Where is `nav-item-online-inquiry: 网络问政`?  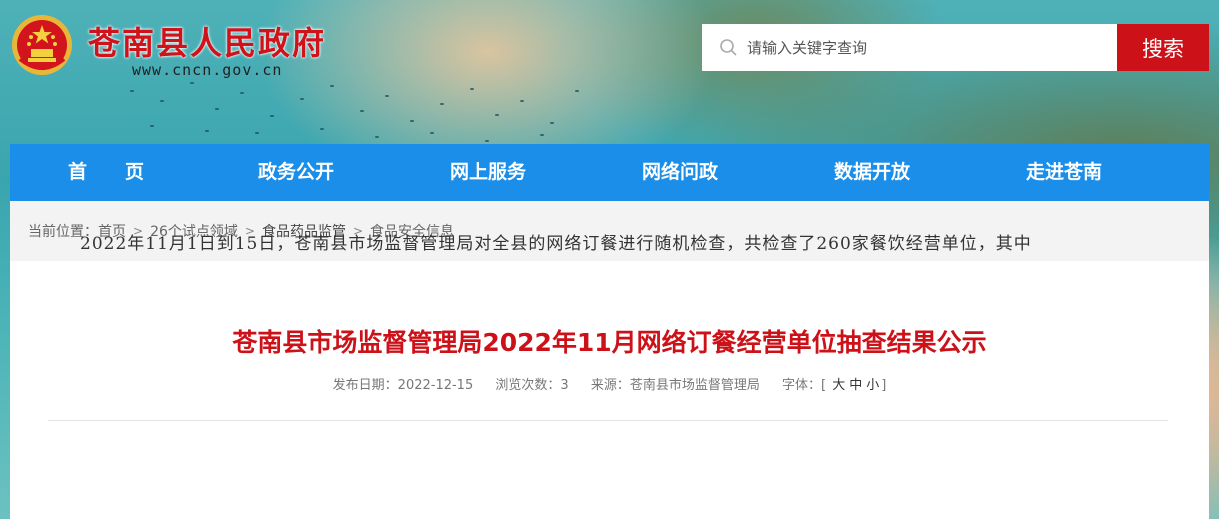
nav-item-online-inquiry: 网络问政 is located at coordinates (680, 172).